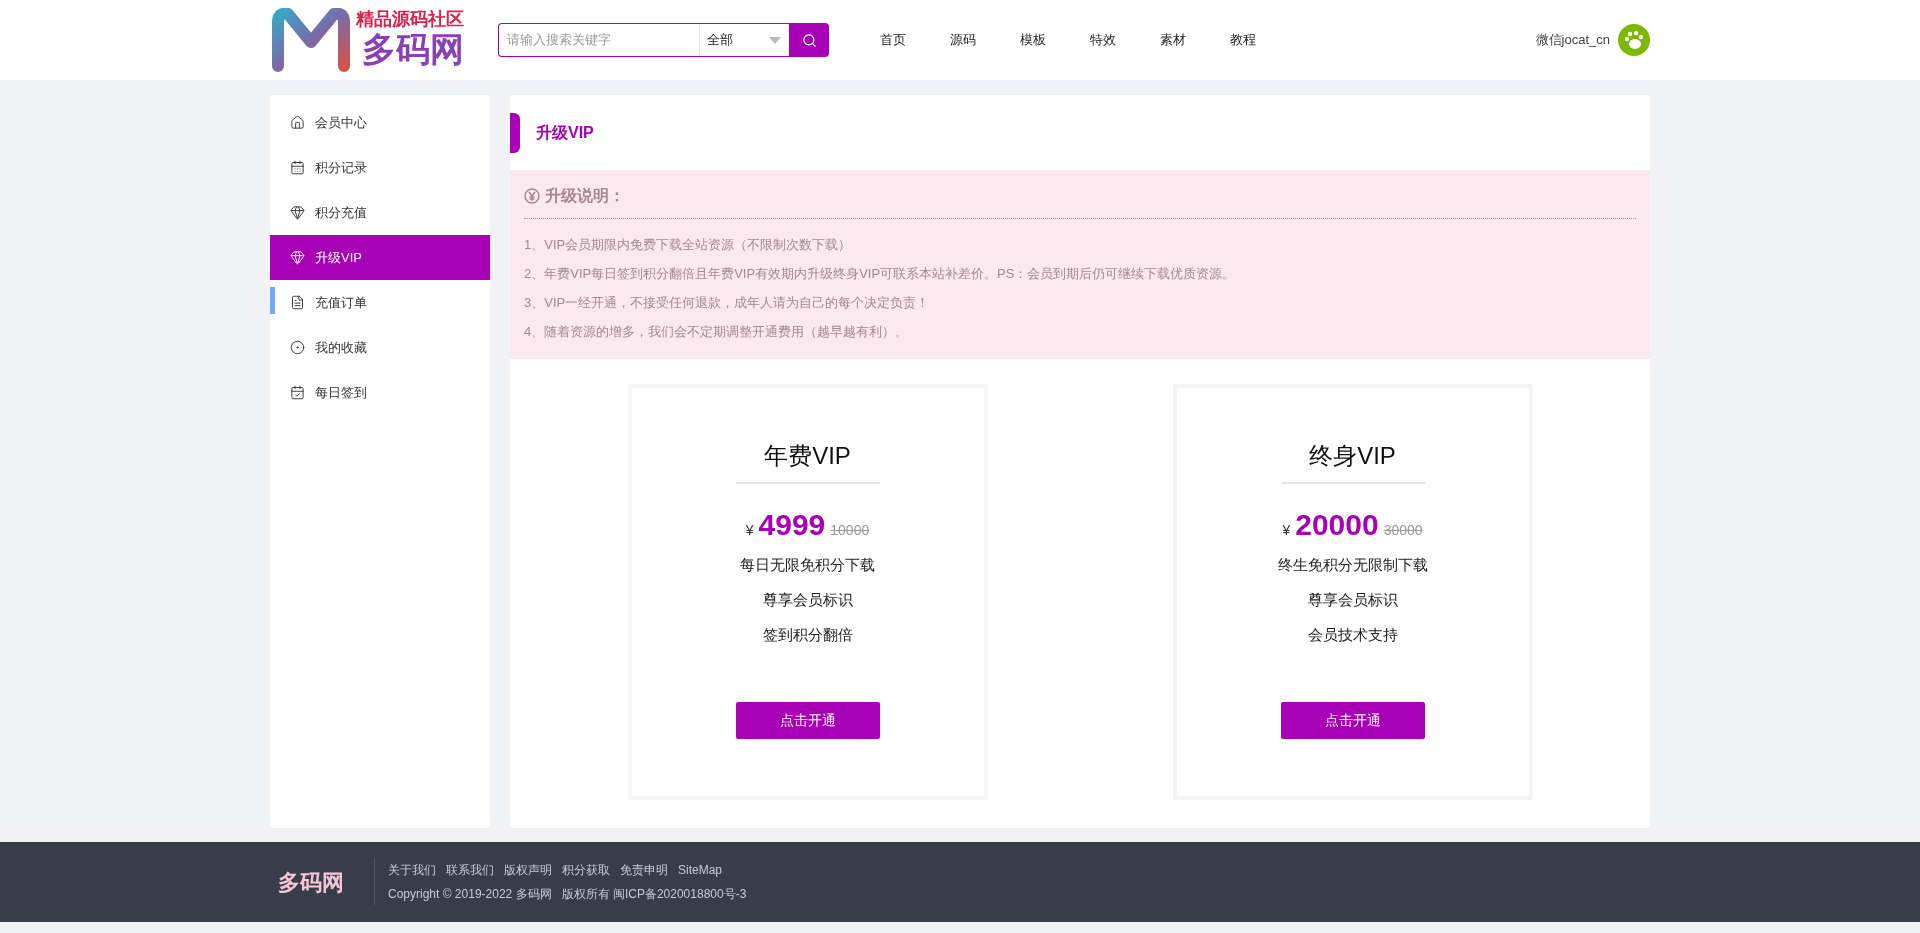 The image size is (1920, 933). Describe the element at coordinates (850, 530) in the screenshot. I see `original-price: 10000` at that location.